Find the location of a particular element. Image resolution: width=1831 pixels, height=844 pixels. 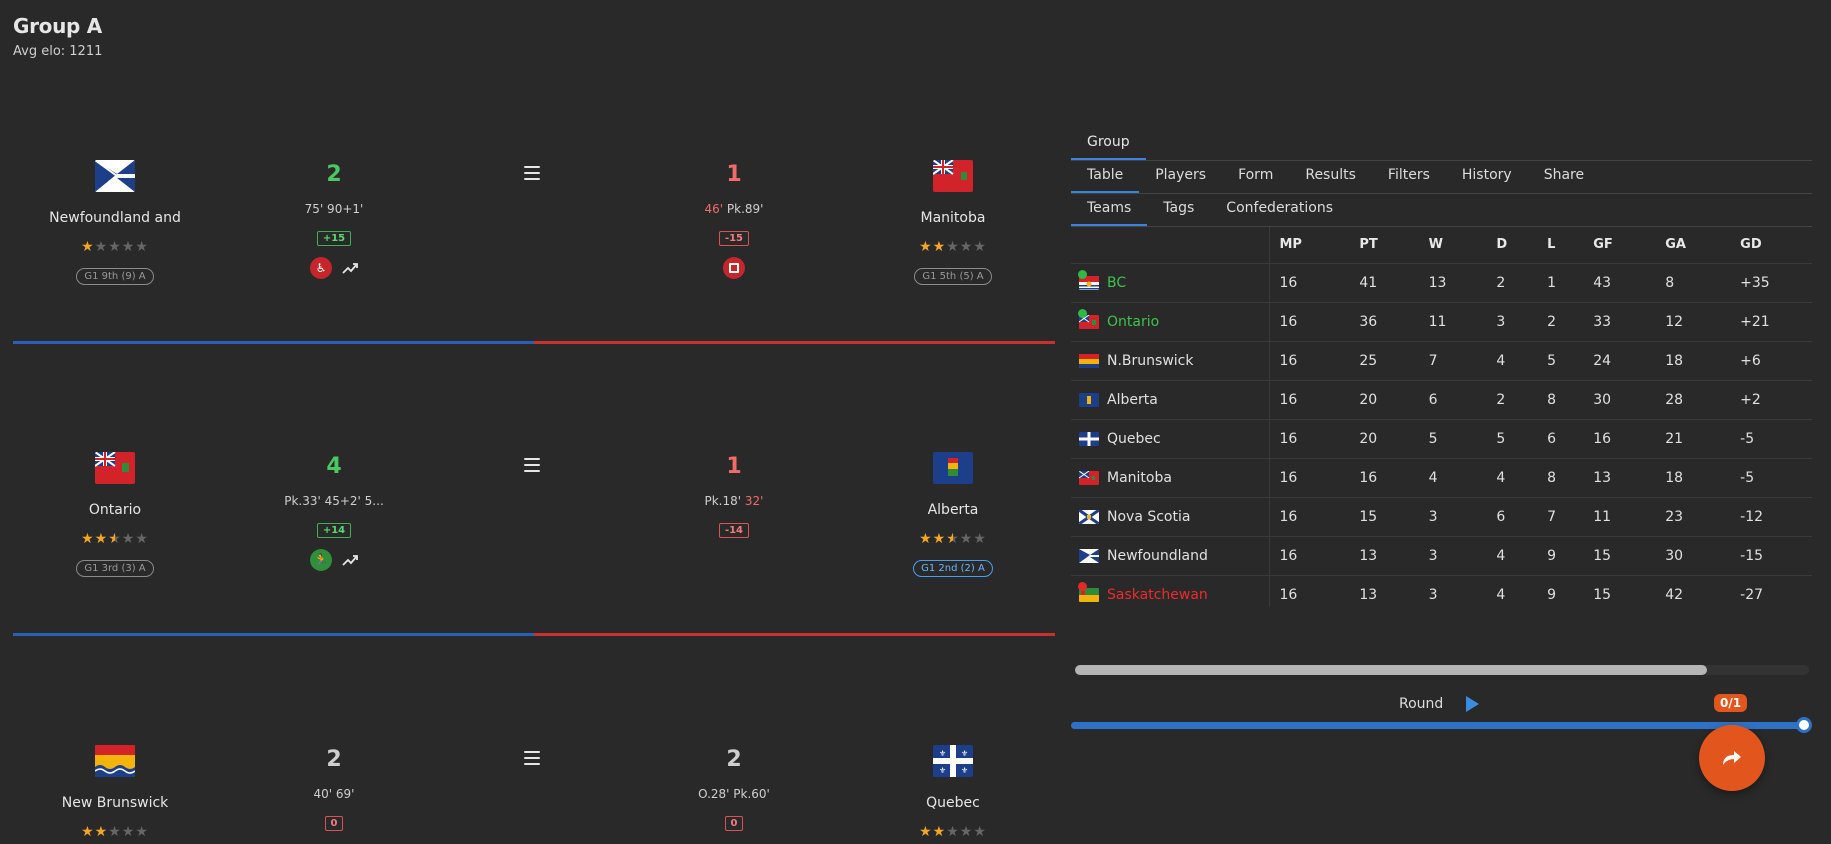

table-row: BC 16 41 13 2 1 43 8 +35 is located at coordinates (1441, 282).